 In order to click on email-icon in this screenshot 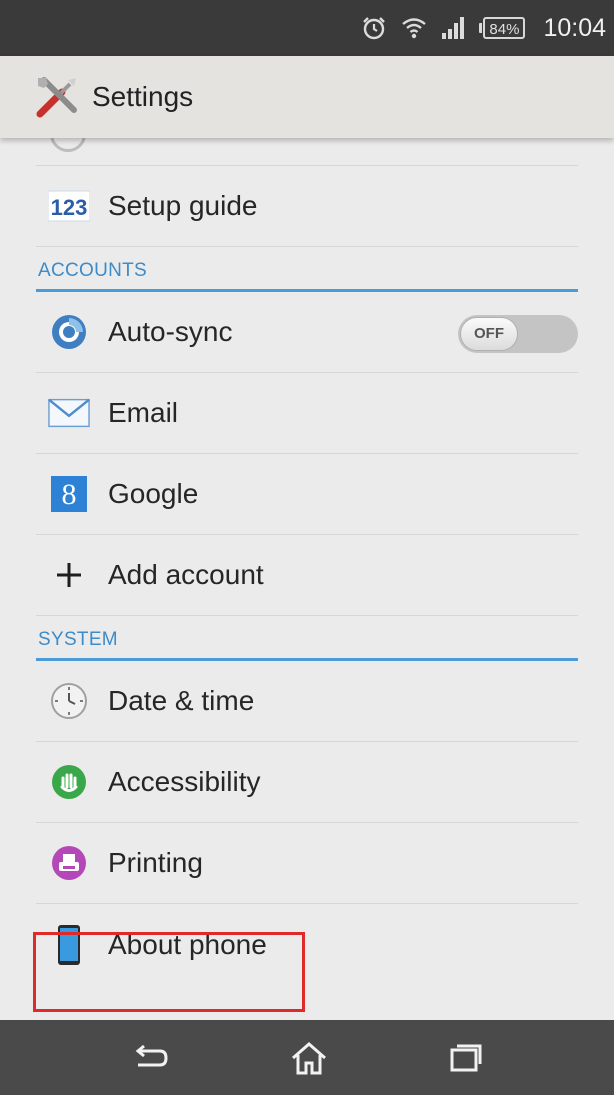, I will do `click(69, 413)`.